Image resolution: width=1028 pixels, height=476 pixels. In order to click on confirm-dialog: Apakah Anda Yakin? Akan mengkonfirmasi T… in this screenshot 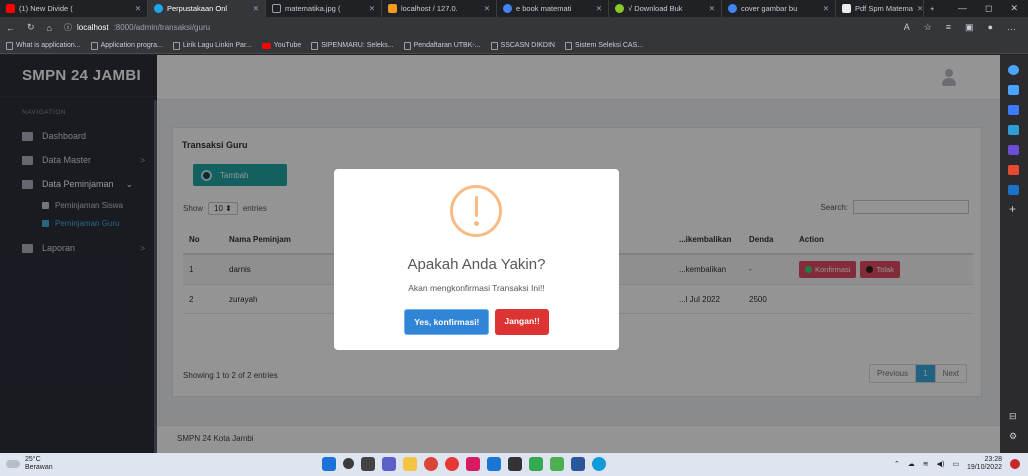, I will do `click(476, 259)`.